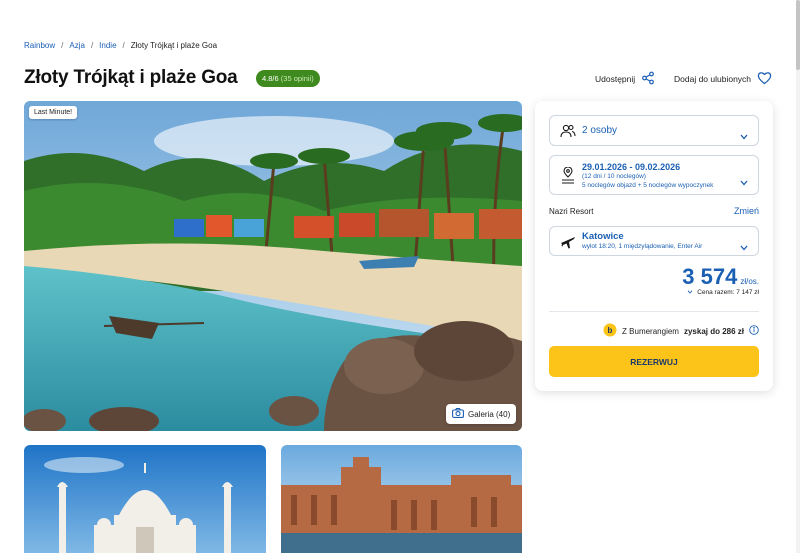  Describe the element at coordinates (654, 311) in the screenshot. I see `divider` at that location.